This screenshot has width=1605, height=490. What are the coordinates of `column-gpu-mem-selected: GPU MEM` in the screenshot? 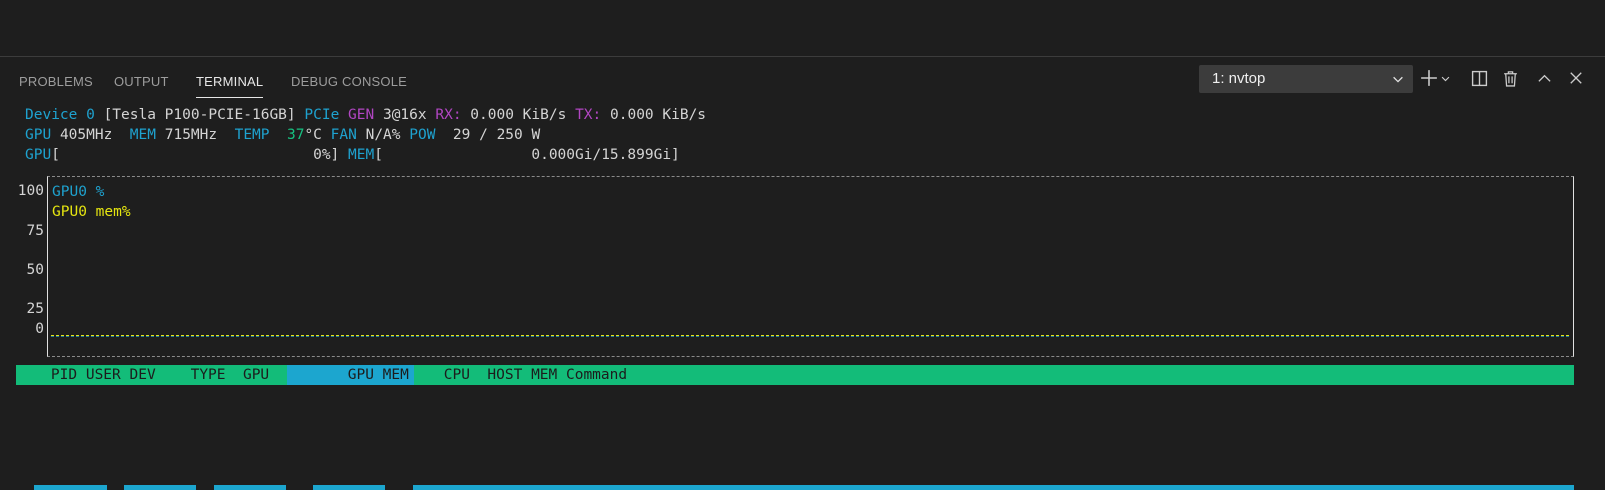 It's located at (352, 375).